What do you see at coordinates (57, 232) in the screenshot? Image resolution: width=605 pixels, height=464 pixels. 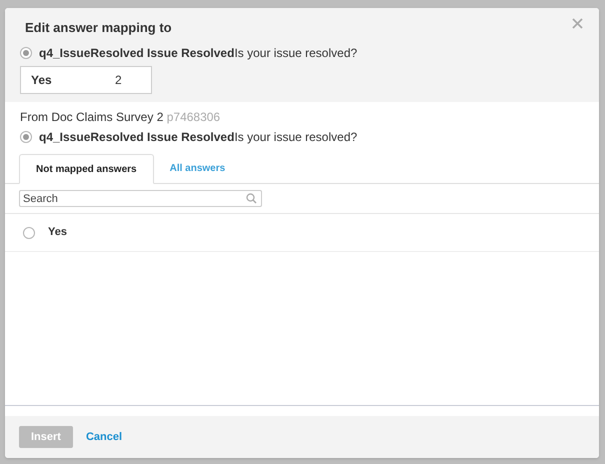 I see `answer-option: Yes` at bounding box center [57, 232].